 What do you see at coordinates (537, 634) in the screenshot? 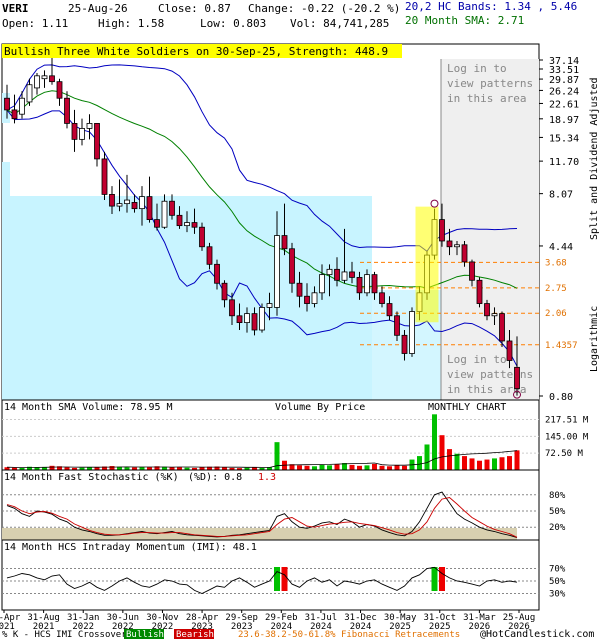
I see `footer-copyright: @HotCandlestick.com` at bounding box center [537, 634].